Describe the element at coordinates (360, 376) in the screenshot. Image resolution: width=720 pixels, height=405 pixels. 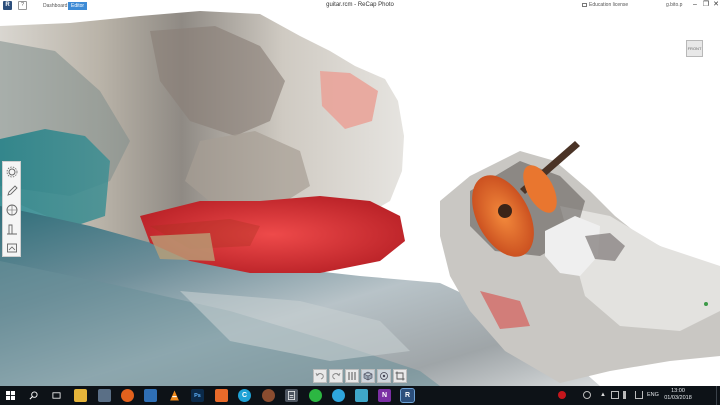
I see `bottom-toolbar` at that location.